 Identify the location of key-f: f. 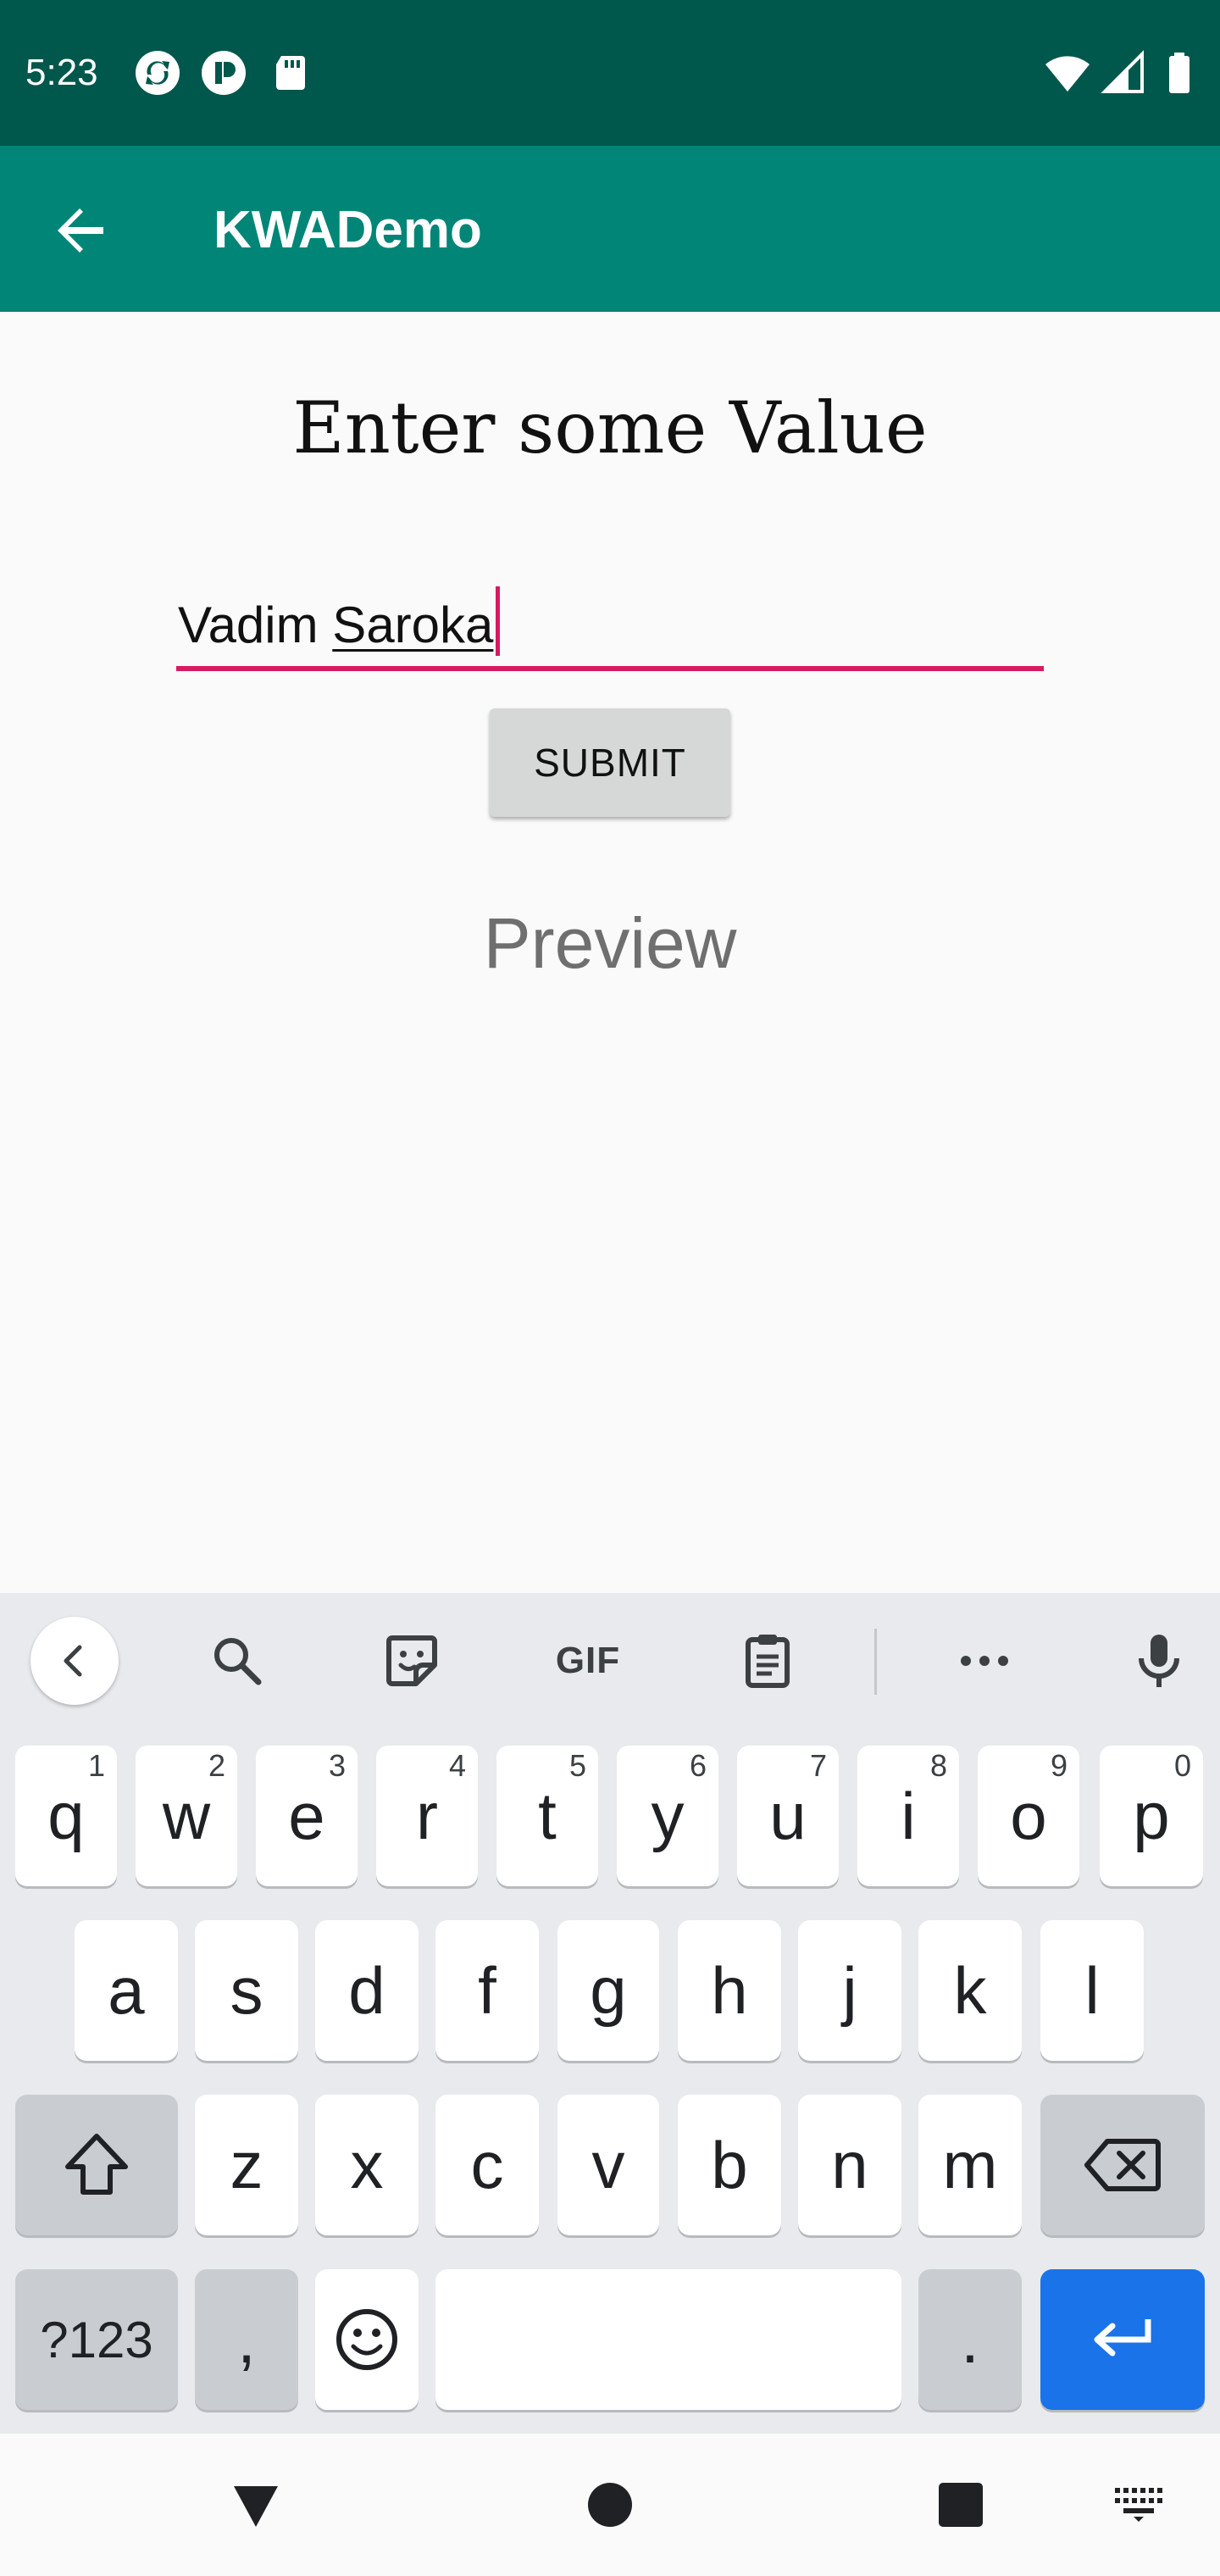
(487, 1990).